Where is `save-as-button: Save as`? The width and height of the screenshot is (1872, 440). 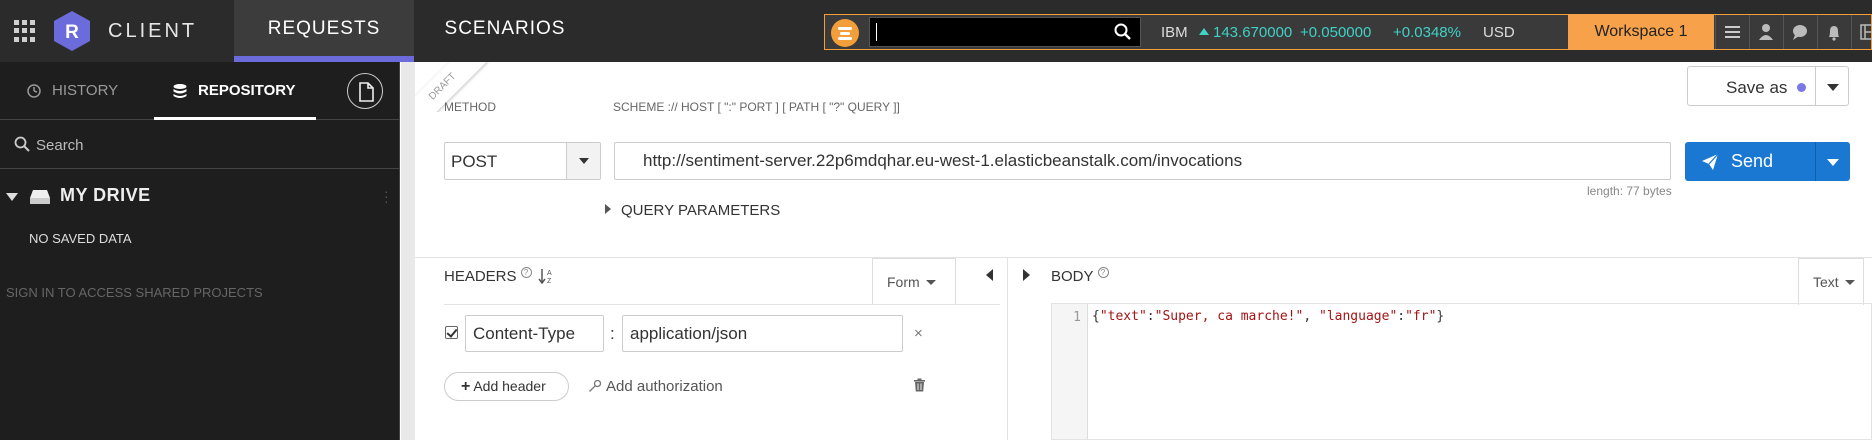
save-as-button: Save as is located at coordinates (1768, 86).